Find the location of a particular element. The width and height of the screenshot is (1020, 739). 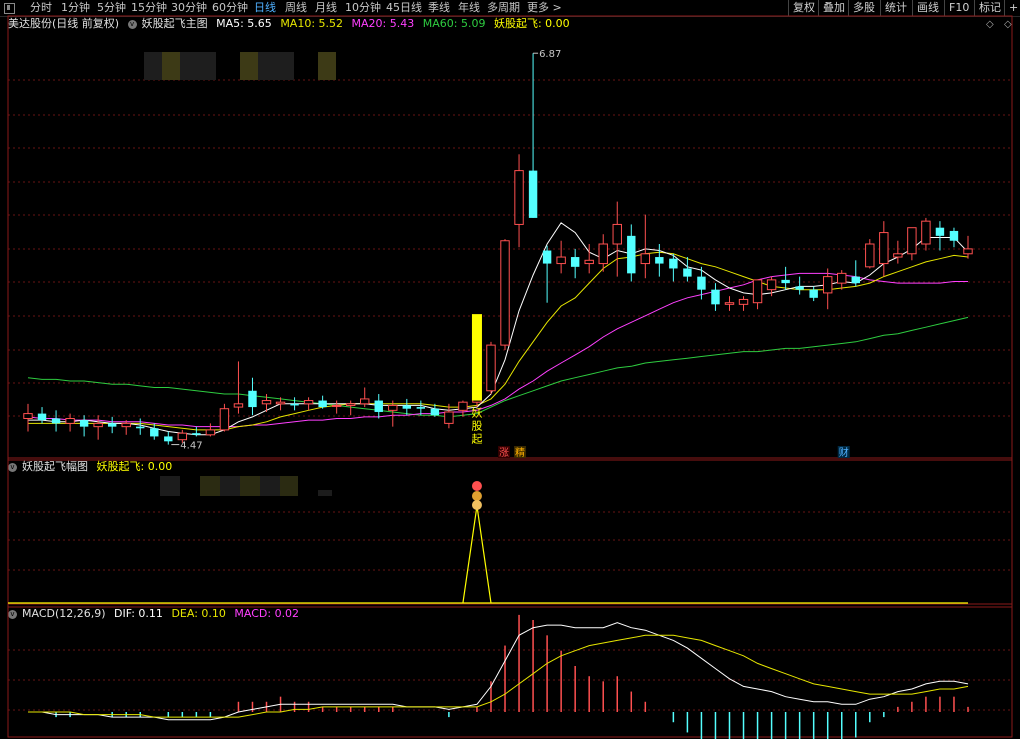

signal-spike-line is located at coordinates (477, 554).